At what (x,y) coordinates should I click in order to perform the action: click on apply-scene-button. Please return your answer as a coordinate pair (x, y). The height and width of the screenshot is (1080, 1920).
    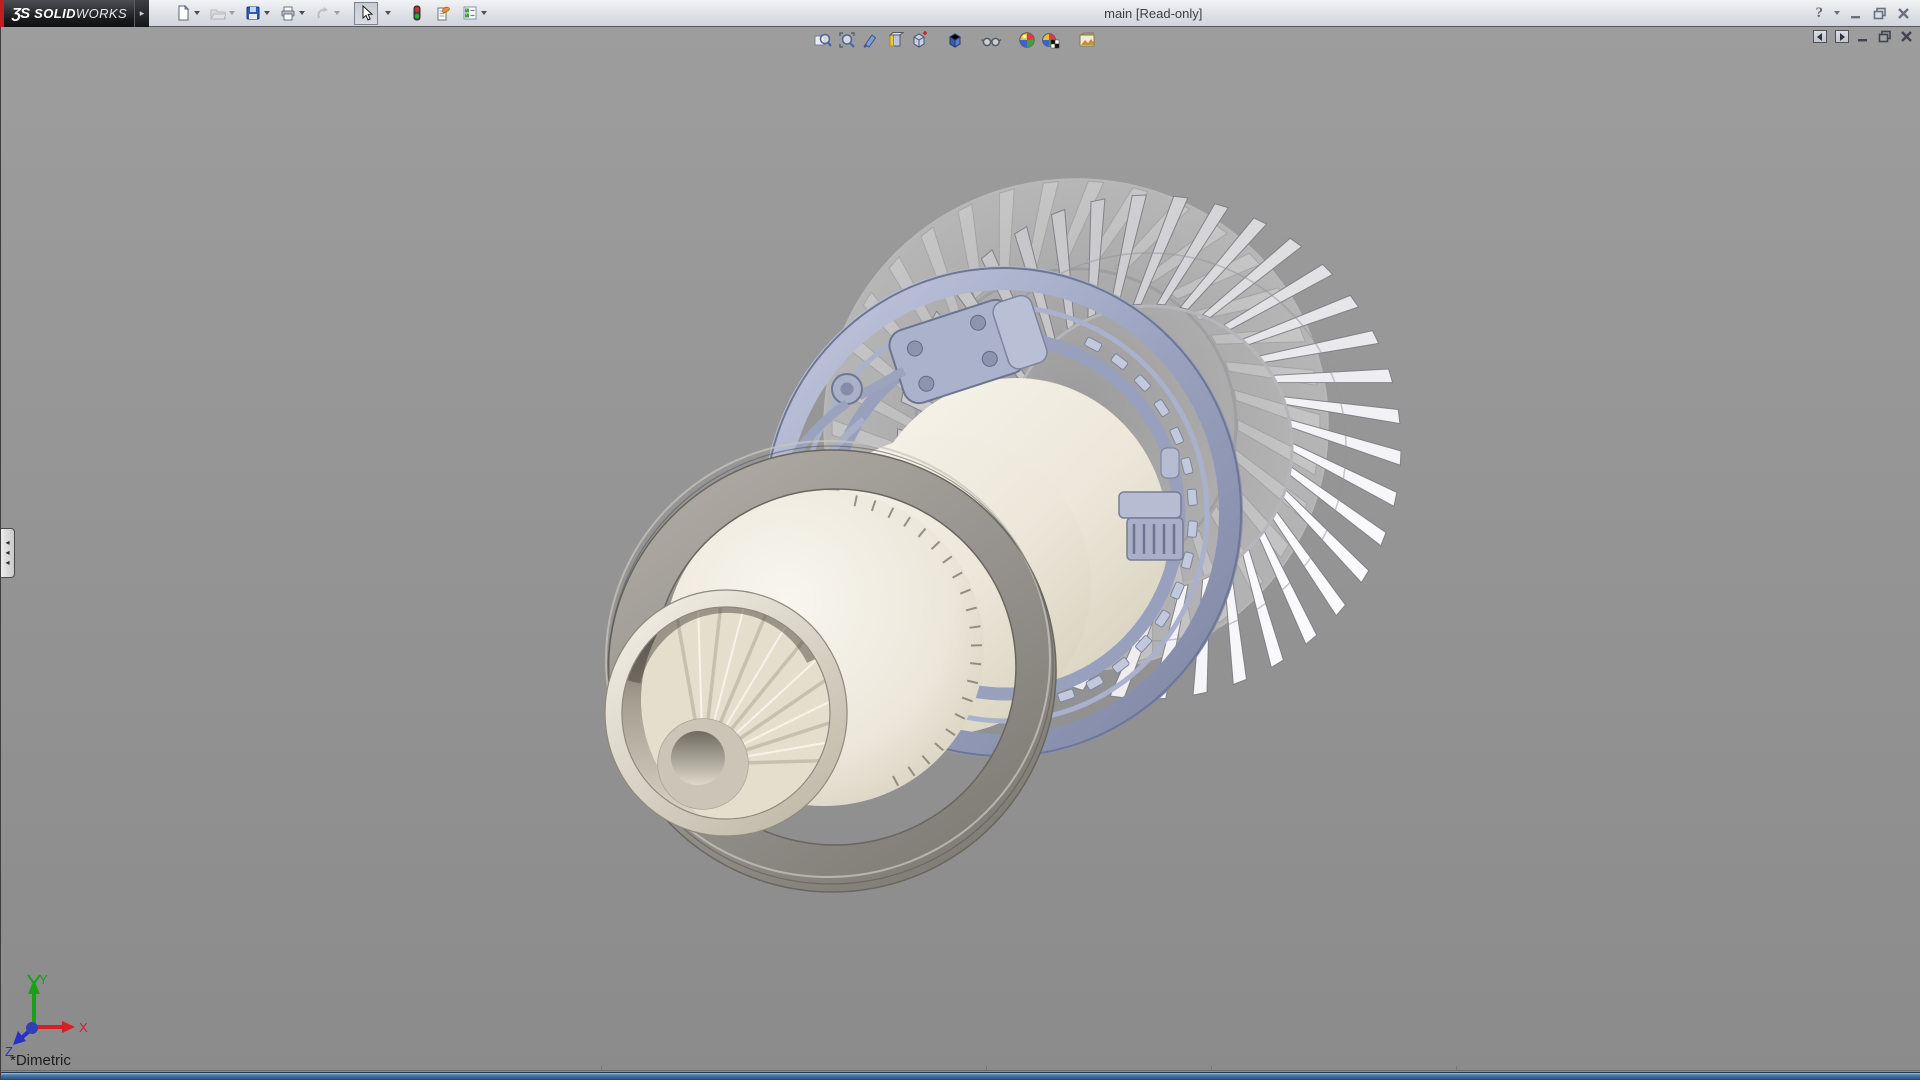
    Looking at the image, I should click on (1051, 39).